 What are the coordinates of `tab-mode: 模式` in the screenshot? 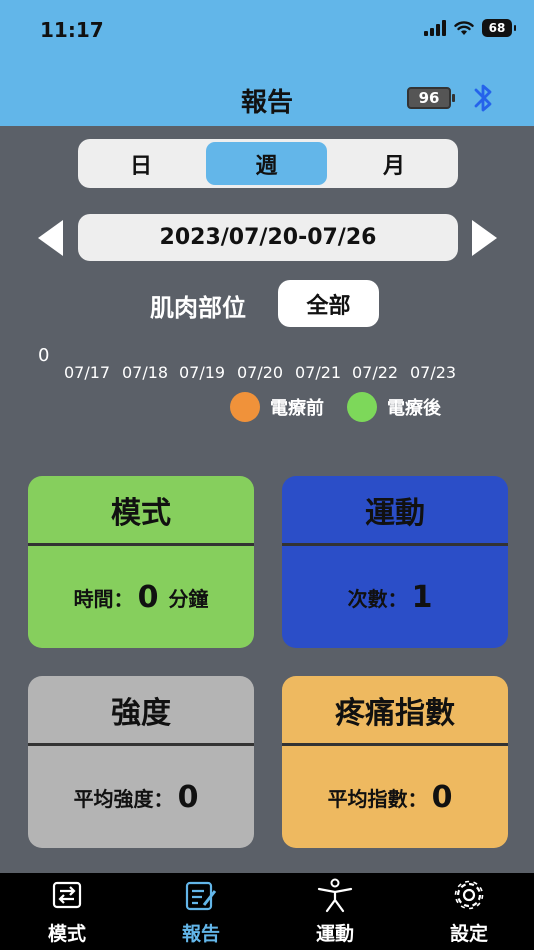 It's located at (67, 911).